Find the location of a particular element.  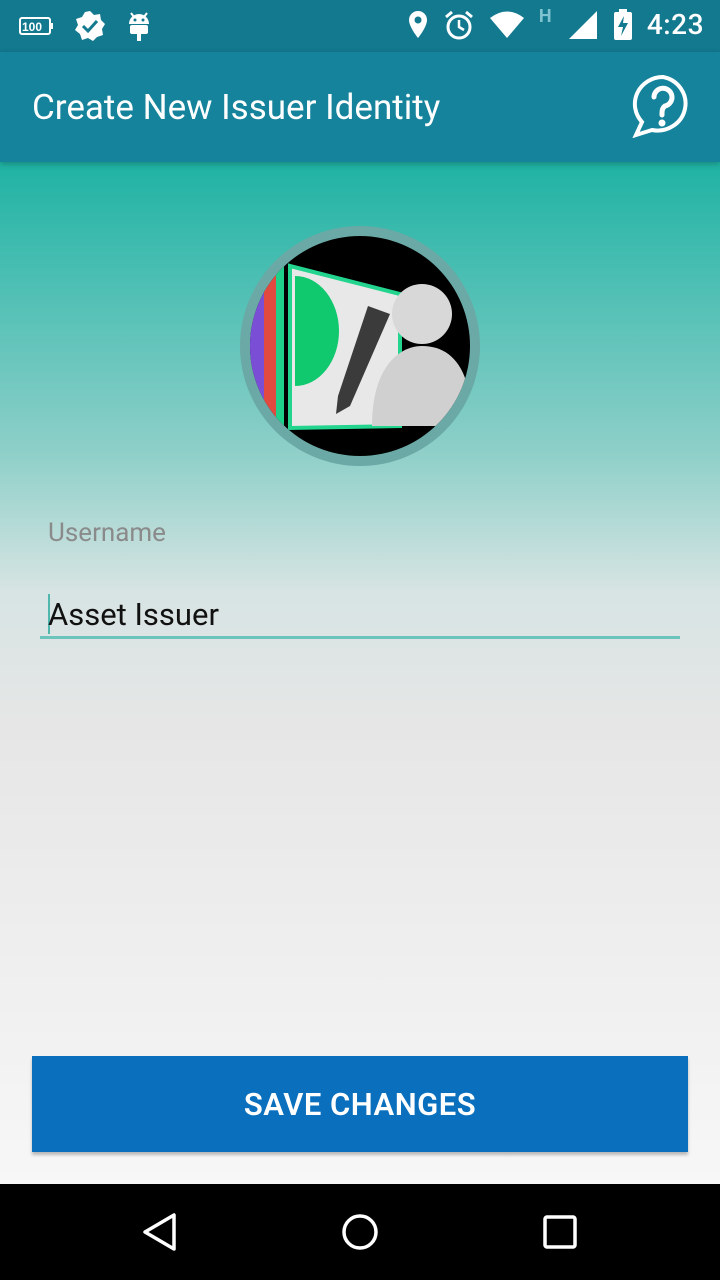

status-right-icons: H 4:23 is located at coordinates (555, 23).